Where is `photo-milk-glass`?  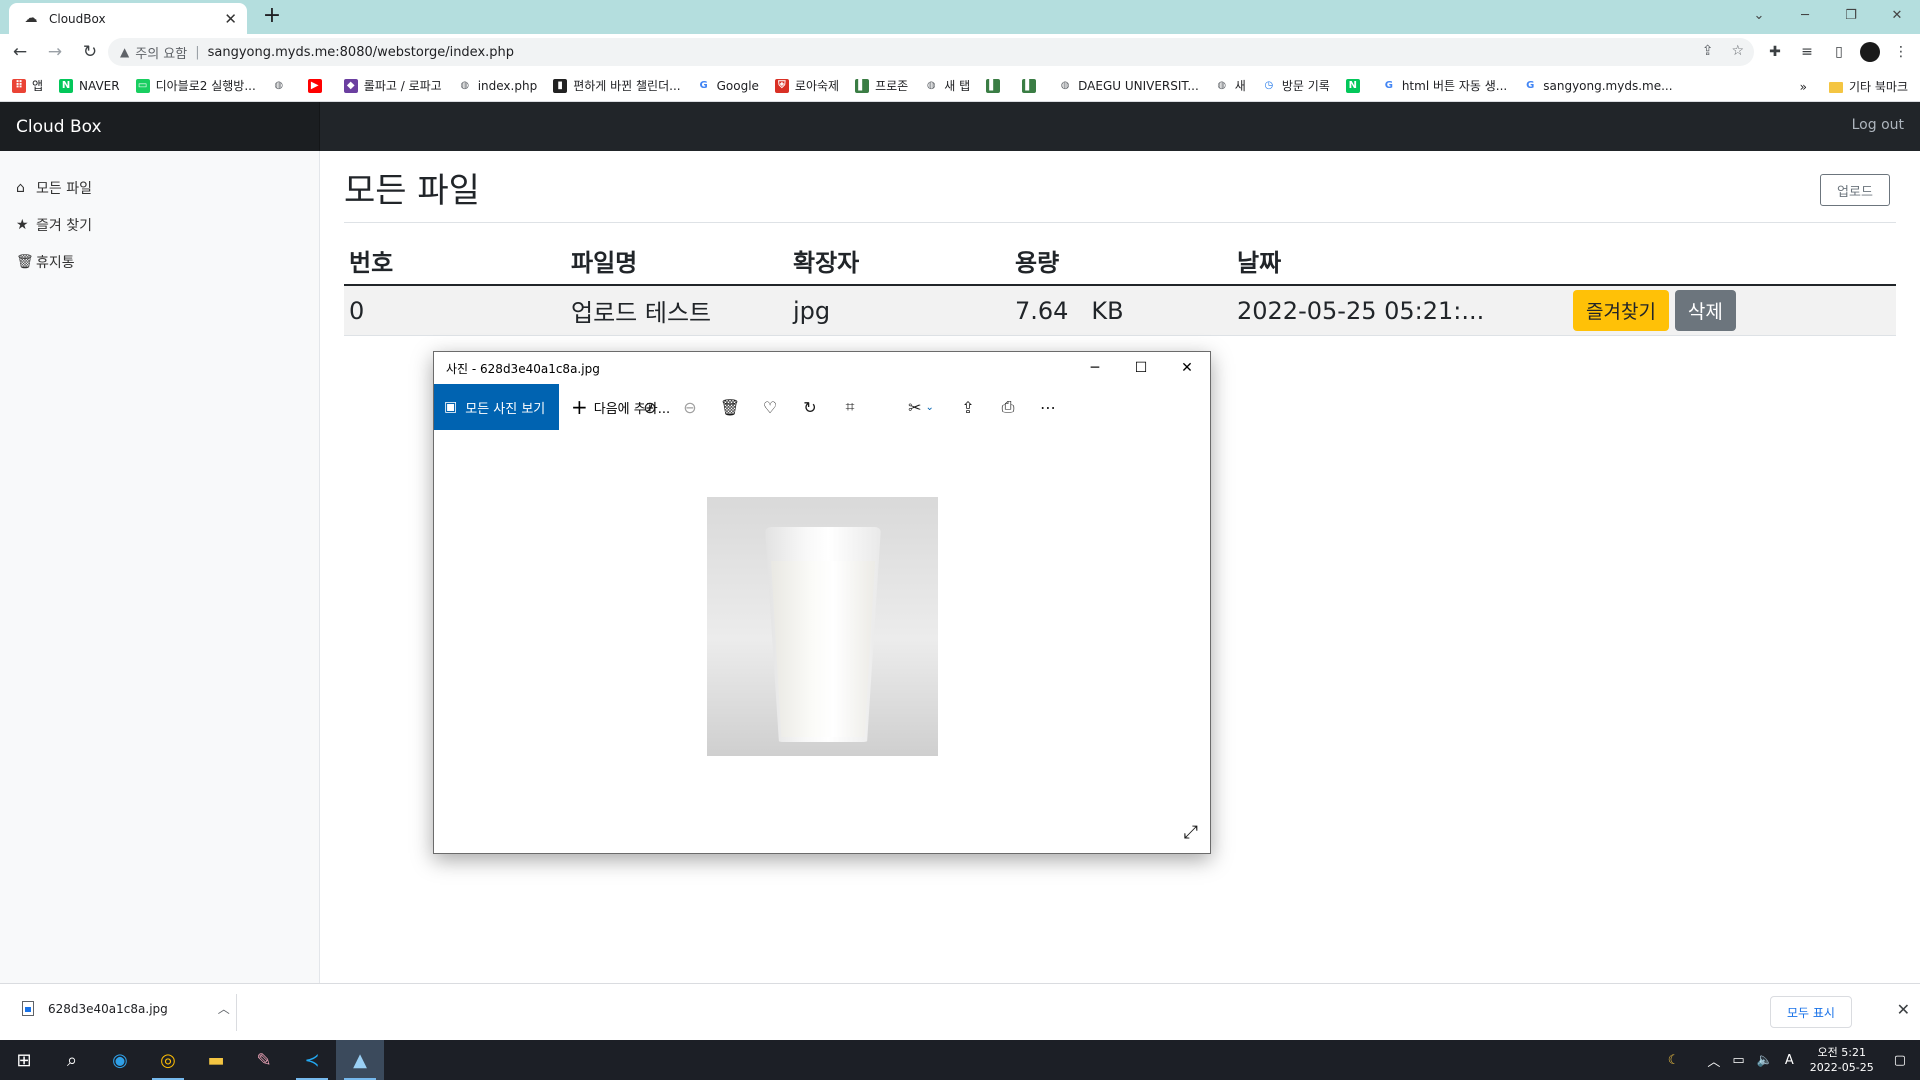 photo-milk-glass is located at coordinates (822, 626).